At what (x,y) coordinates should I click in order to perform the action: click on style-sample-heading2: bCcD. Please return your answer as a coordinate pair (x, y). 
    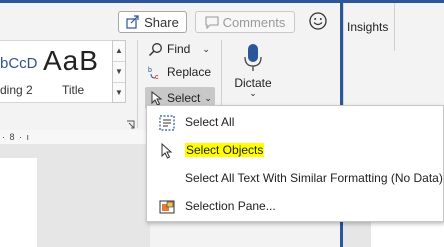
    Looking at the image, I should click on (19, 63).